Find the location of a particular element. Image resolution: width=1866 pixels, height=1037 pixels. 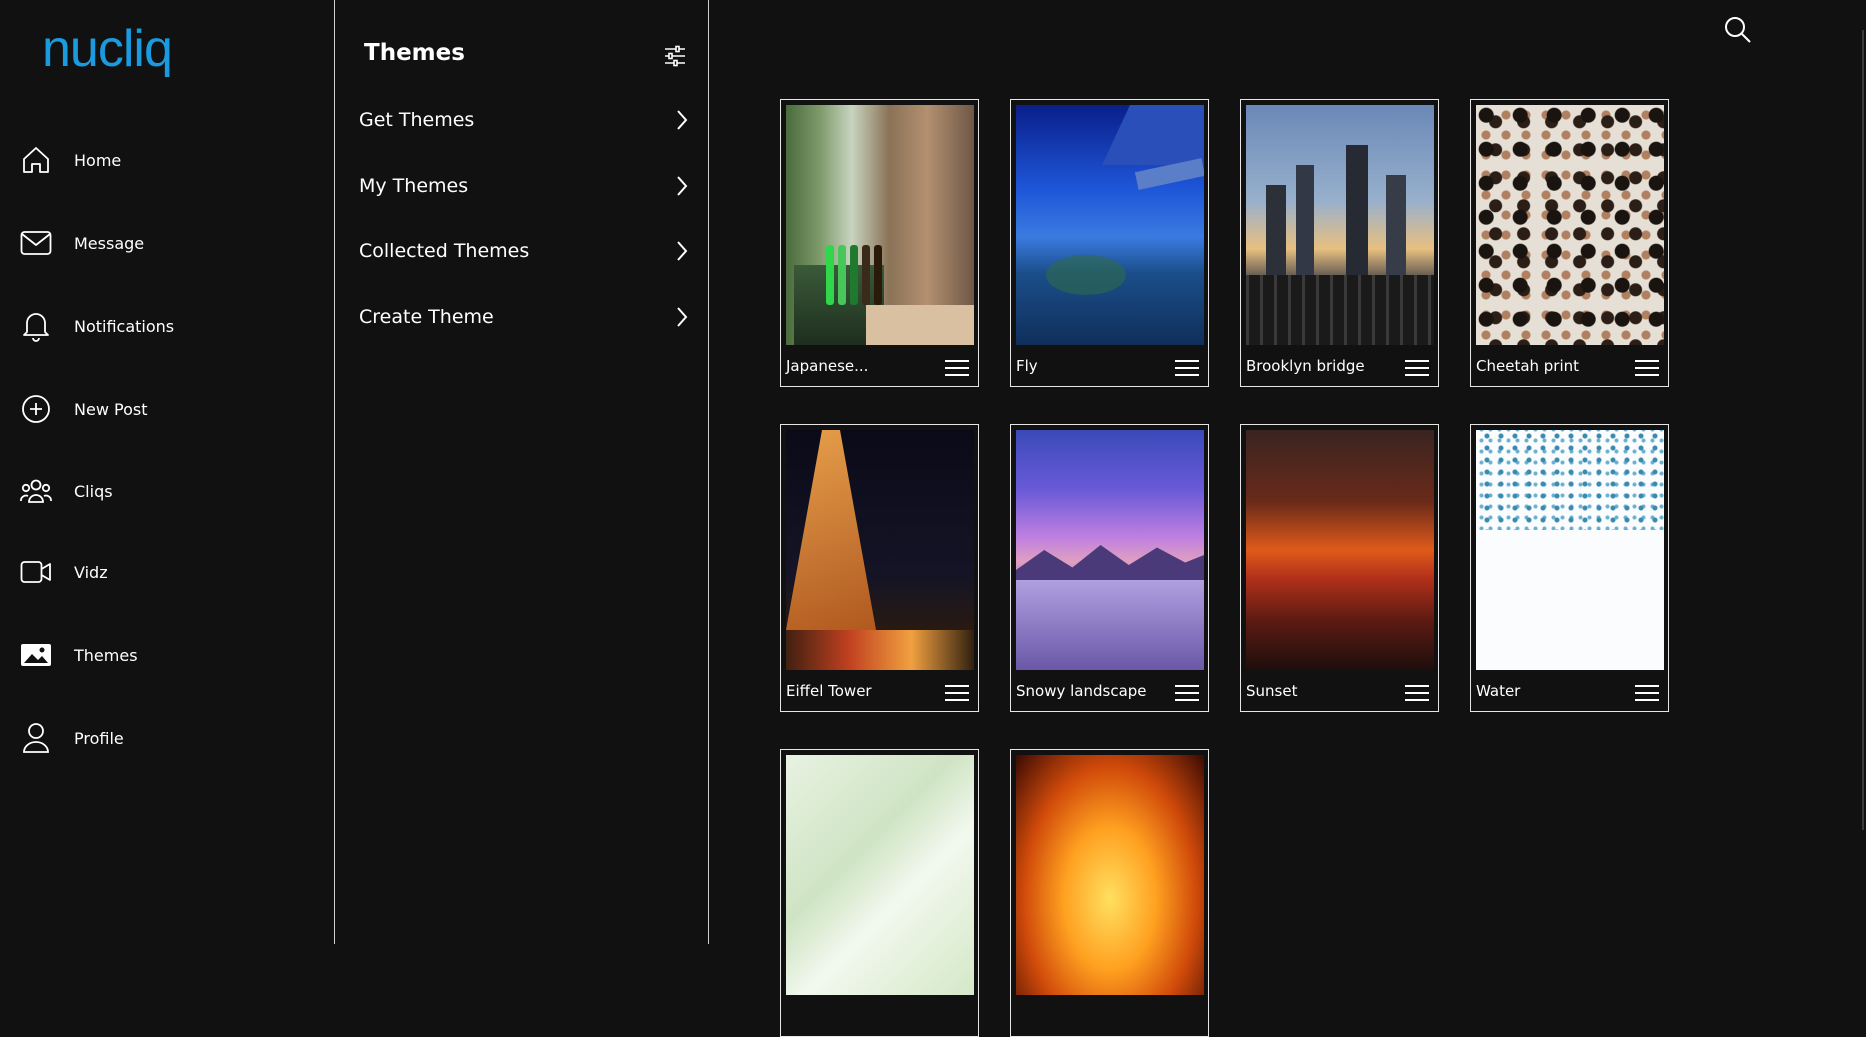

panel-divider is located at coordinates (708, 472).